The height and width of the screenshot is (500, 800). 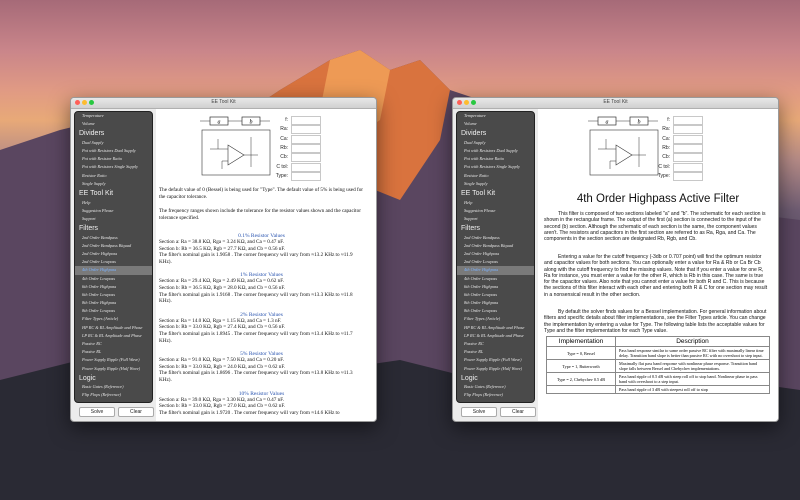 What do you see at coordinates (688, 120) in the screenshot?
I see `input-f` at bounding box center [688, 120].